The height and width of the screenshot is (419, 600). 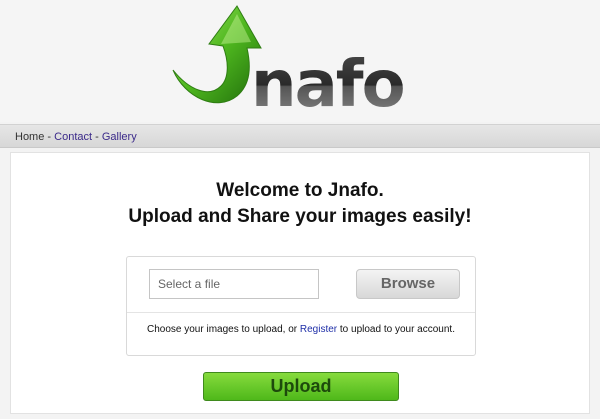 What do you see at coordinates (318, 329) in the screenshot?
I see `register-link: Register` at bounding box center [318, 329].